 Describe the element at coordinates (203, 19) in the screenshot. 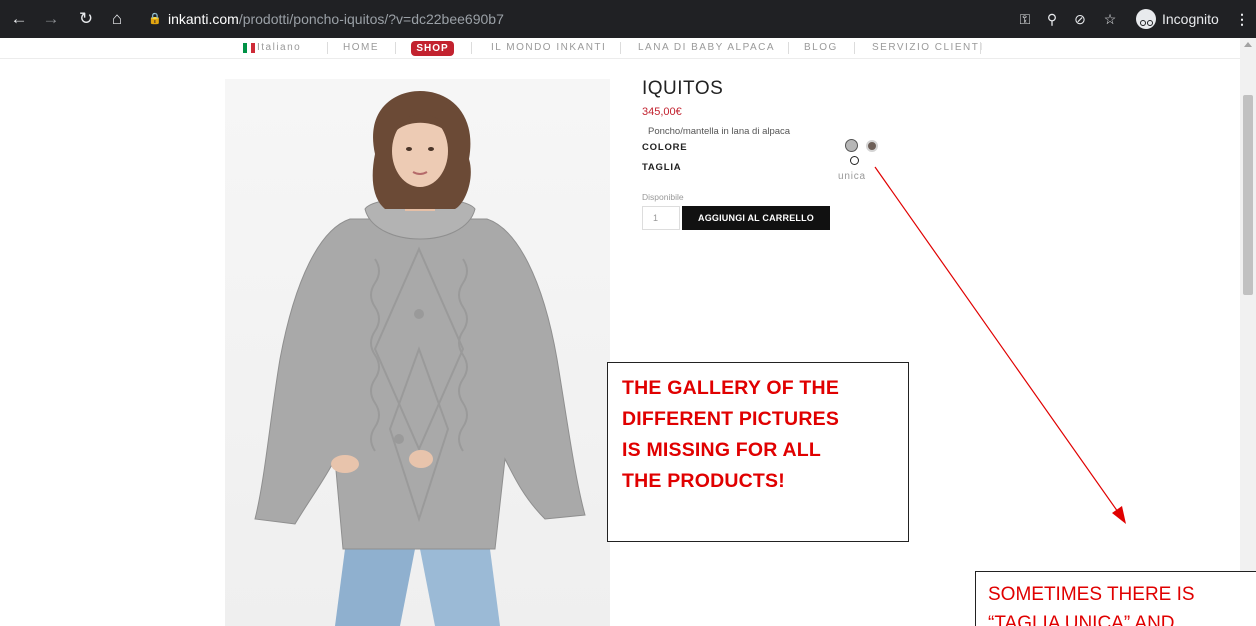

I see `url-domain: inkanti.com` at that location.